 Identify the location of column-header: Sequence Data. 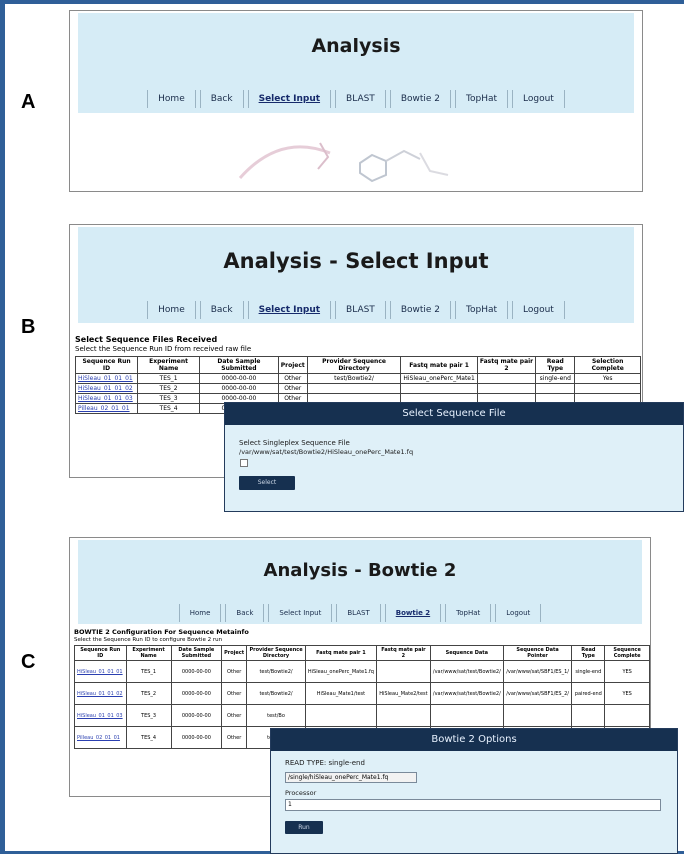
(466, 653).